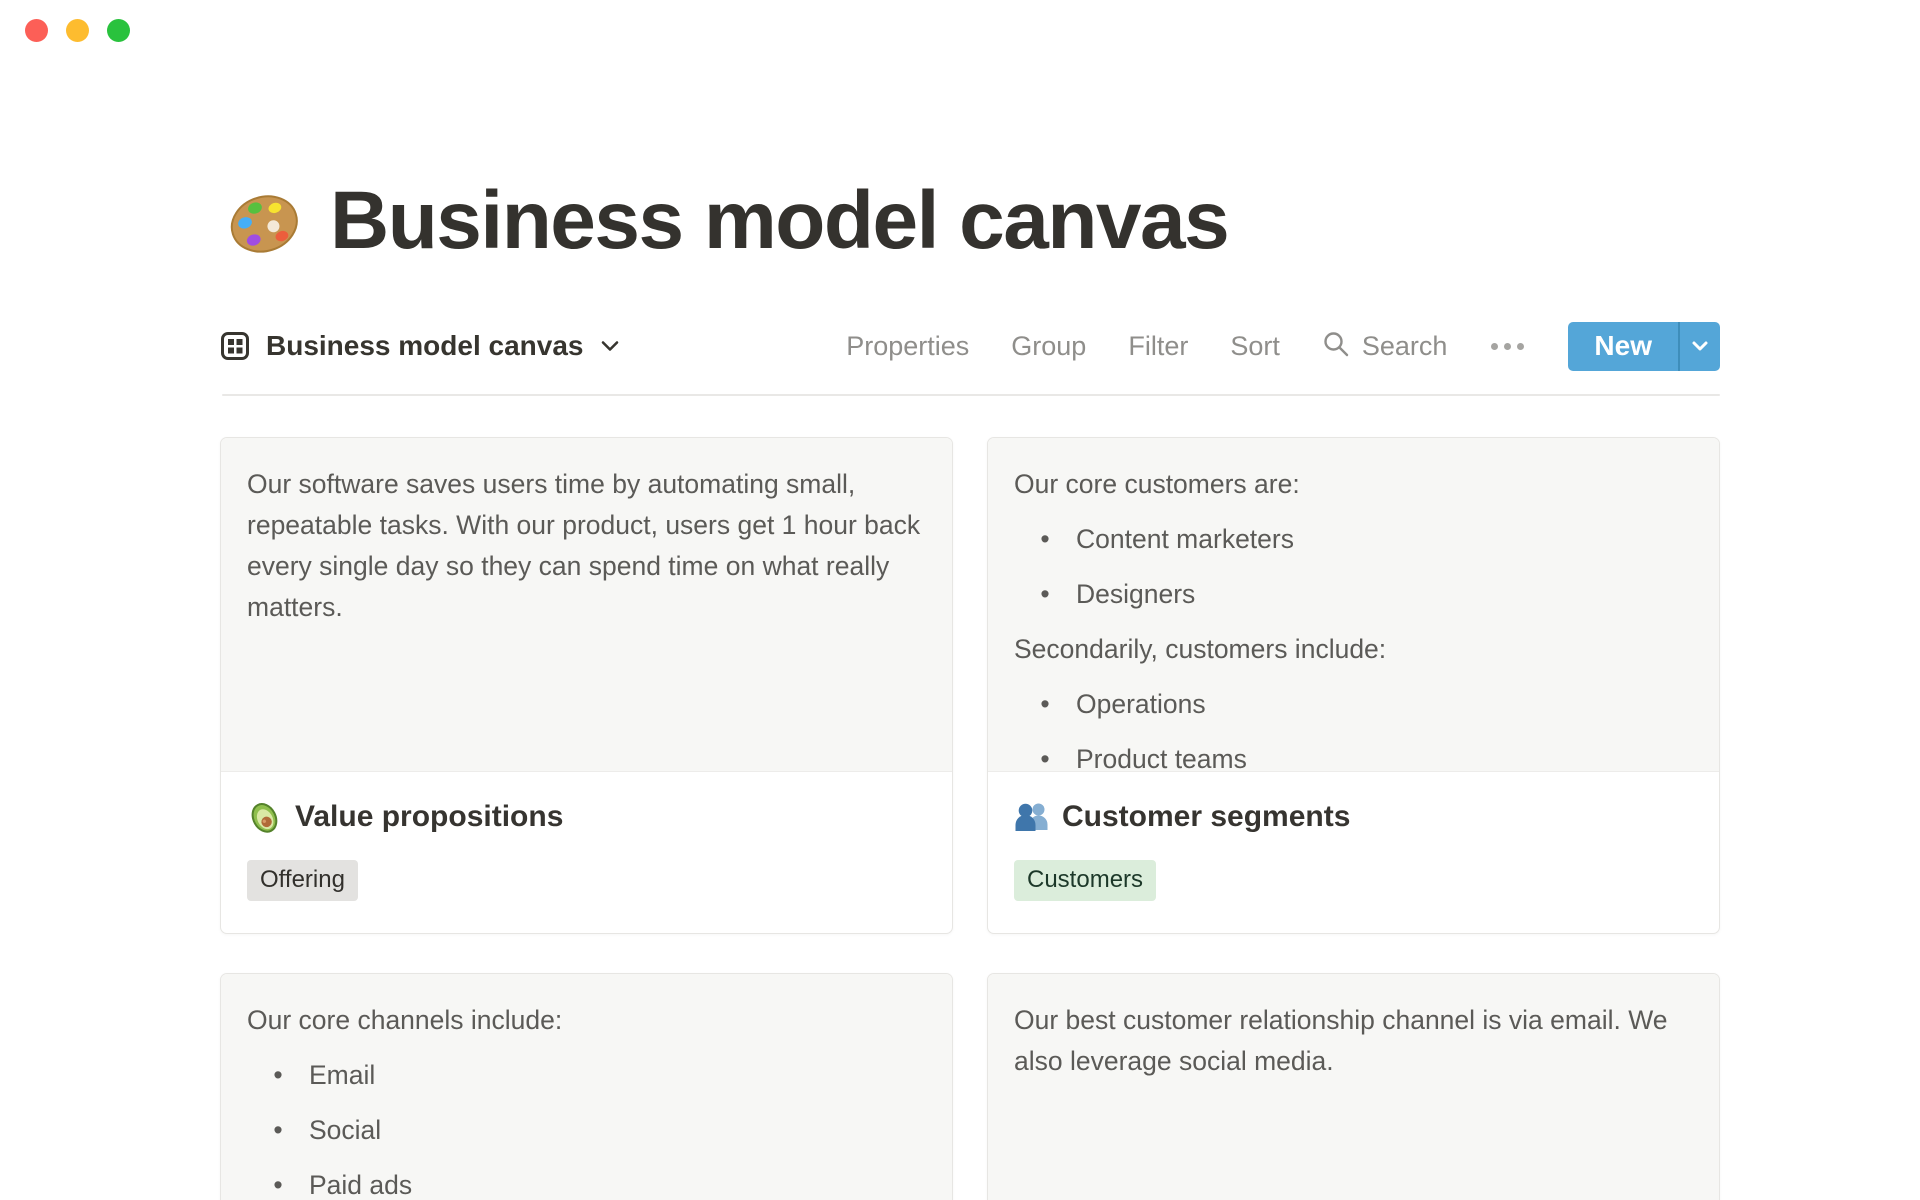 The image size is (1920, 1200). What do you see at coordinates (1255, 346) in the screenshot?
I see `sort-button: Sort` at bounding box center [1255, 346].